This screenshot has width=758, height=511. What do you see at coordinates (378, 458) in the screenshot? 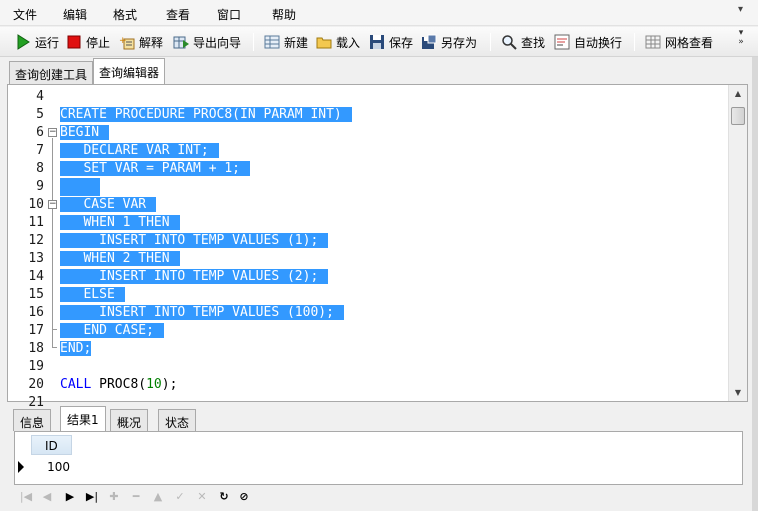
I see `result-grid: ID 100` at bounding box center [378, 458].